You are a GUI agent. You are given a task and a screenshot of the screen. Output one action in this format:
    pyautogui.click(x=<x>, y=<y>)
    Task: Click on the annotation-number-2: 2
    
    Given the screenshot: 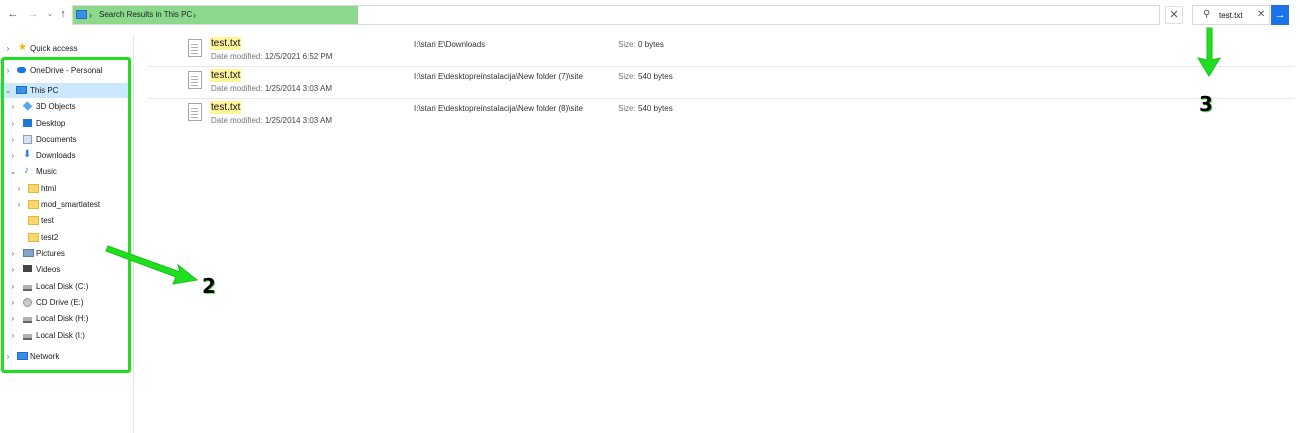 What is the action you would take?
    pyautogui.click(x=209, y=286)
    